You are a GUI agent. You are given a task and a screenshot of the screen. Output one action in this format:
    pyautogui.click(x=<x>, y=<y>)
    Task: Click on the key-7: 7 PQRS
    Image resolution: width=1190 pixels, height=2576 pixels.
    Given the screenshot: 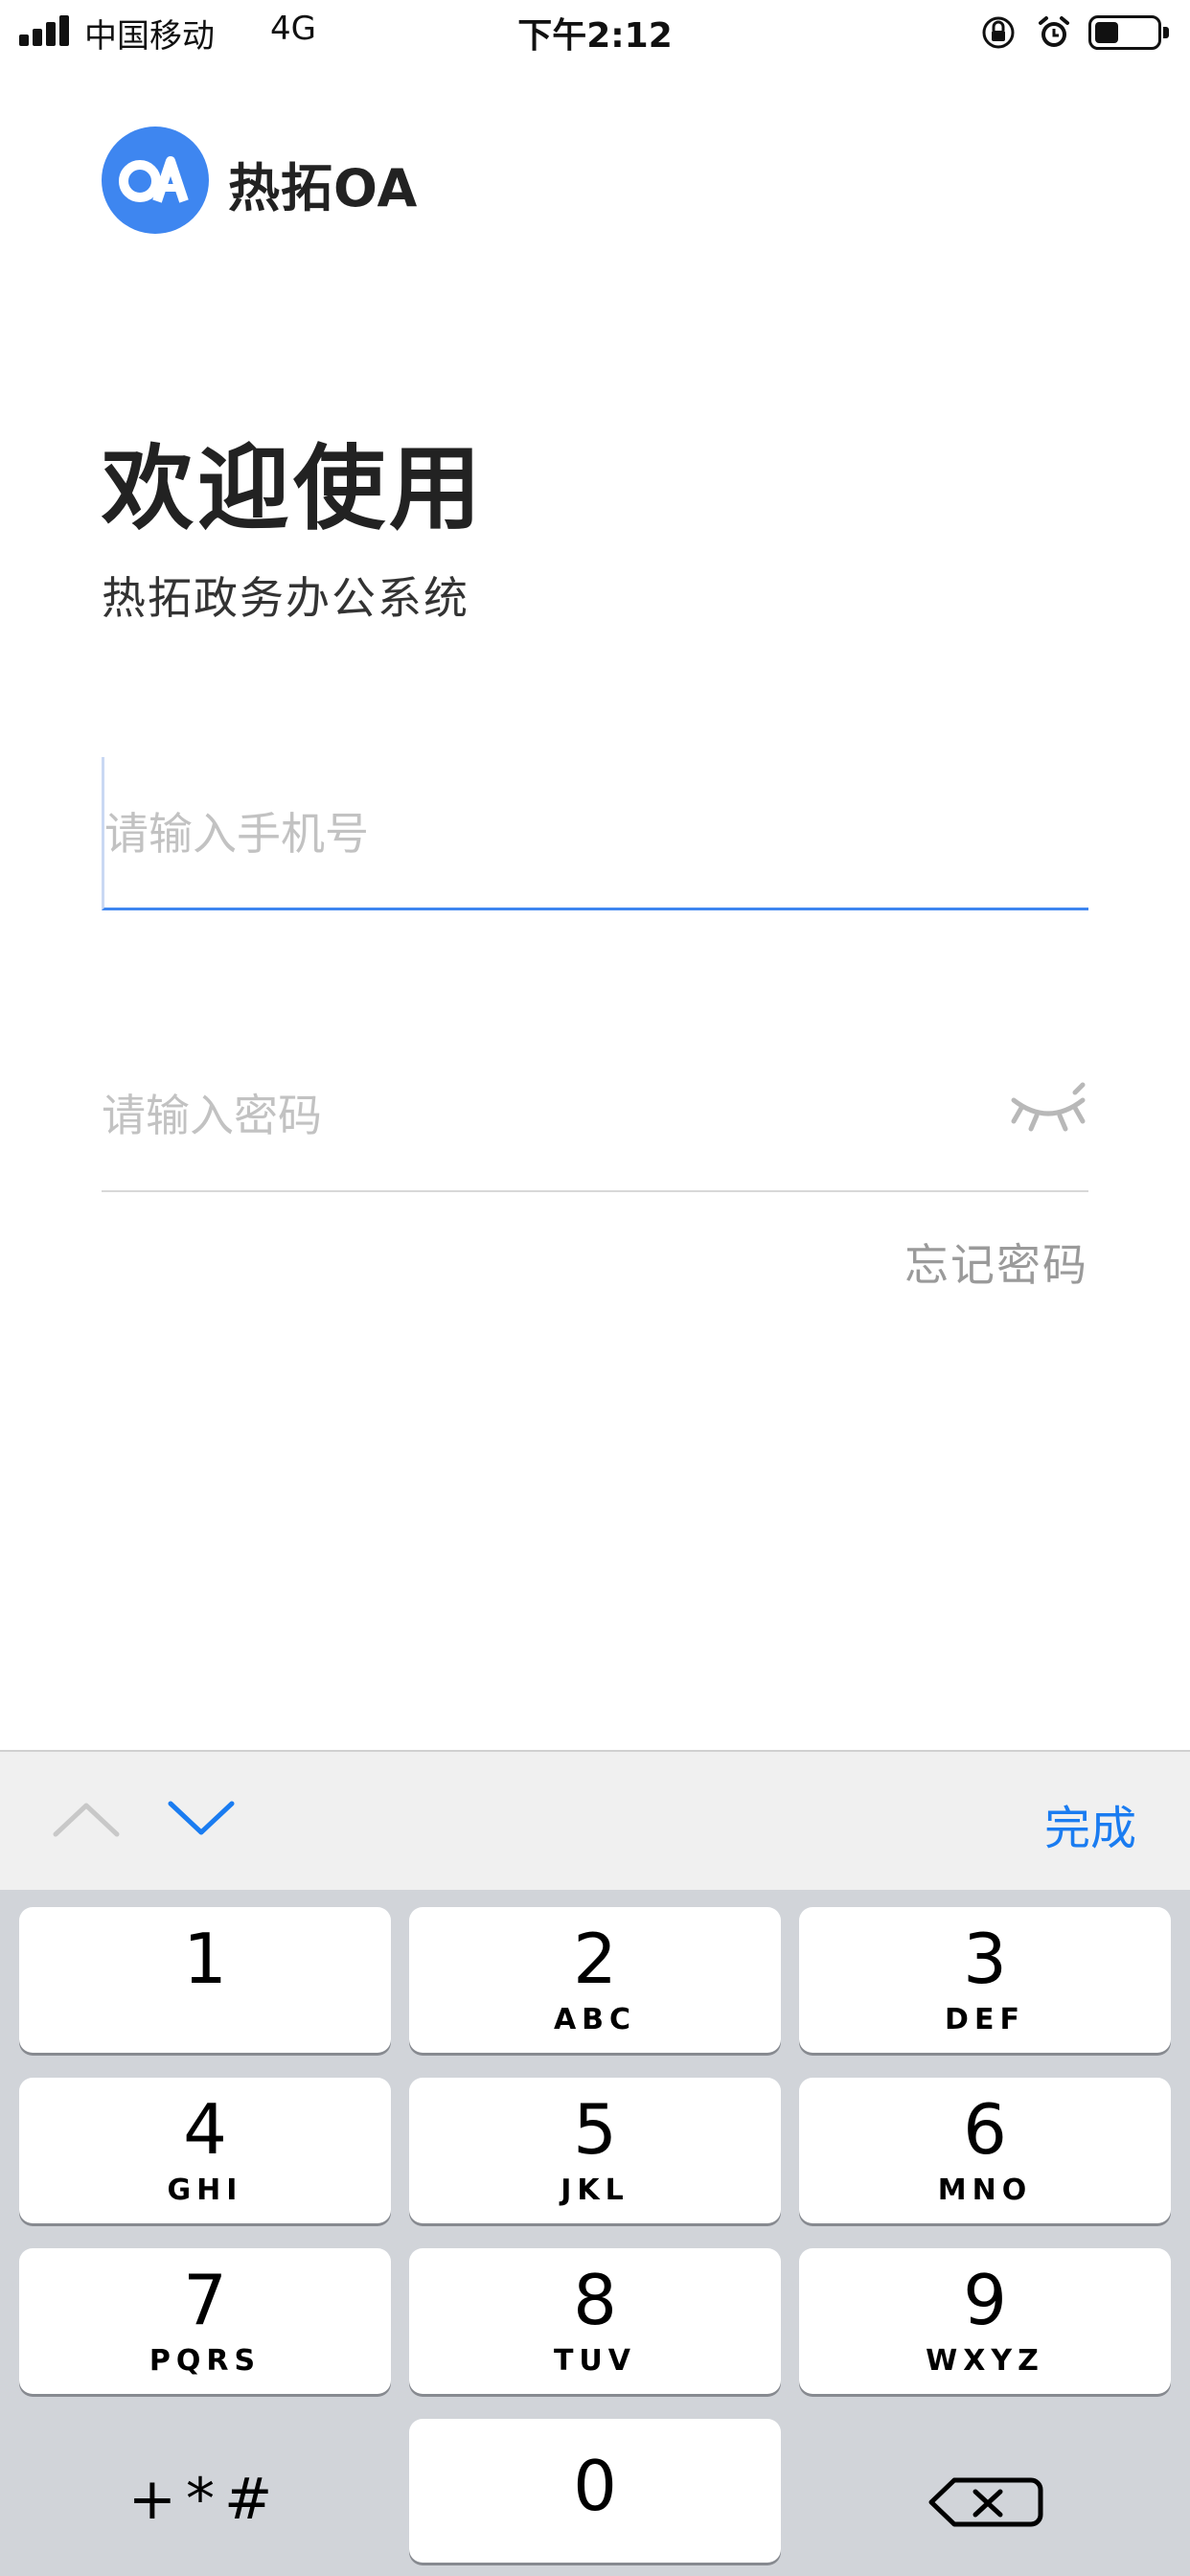 What is the action you would take?
    pyautogui.click(x=205, y=2321)
    